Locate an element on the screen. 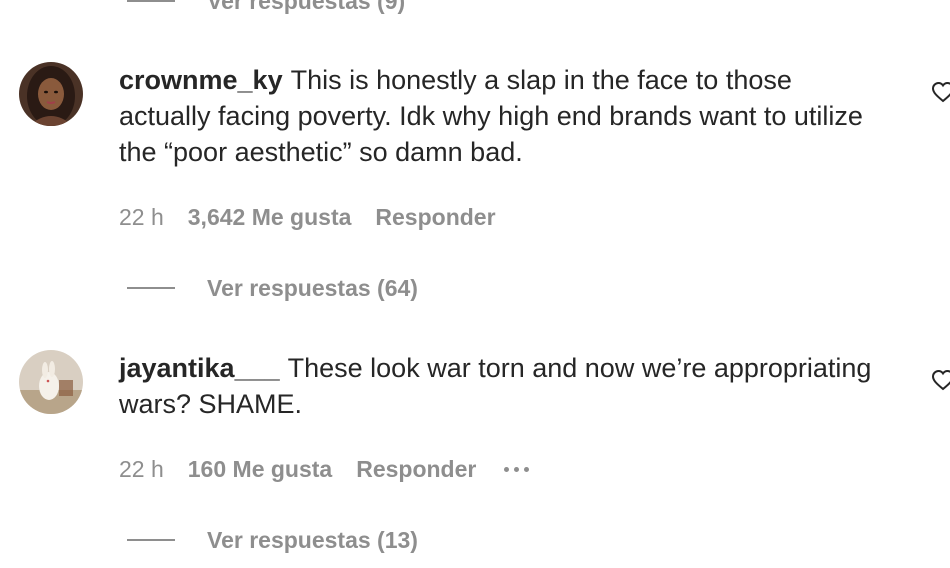  comment-likes-button: 160 Me gusta is located at coordinates (260, 469).